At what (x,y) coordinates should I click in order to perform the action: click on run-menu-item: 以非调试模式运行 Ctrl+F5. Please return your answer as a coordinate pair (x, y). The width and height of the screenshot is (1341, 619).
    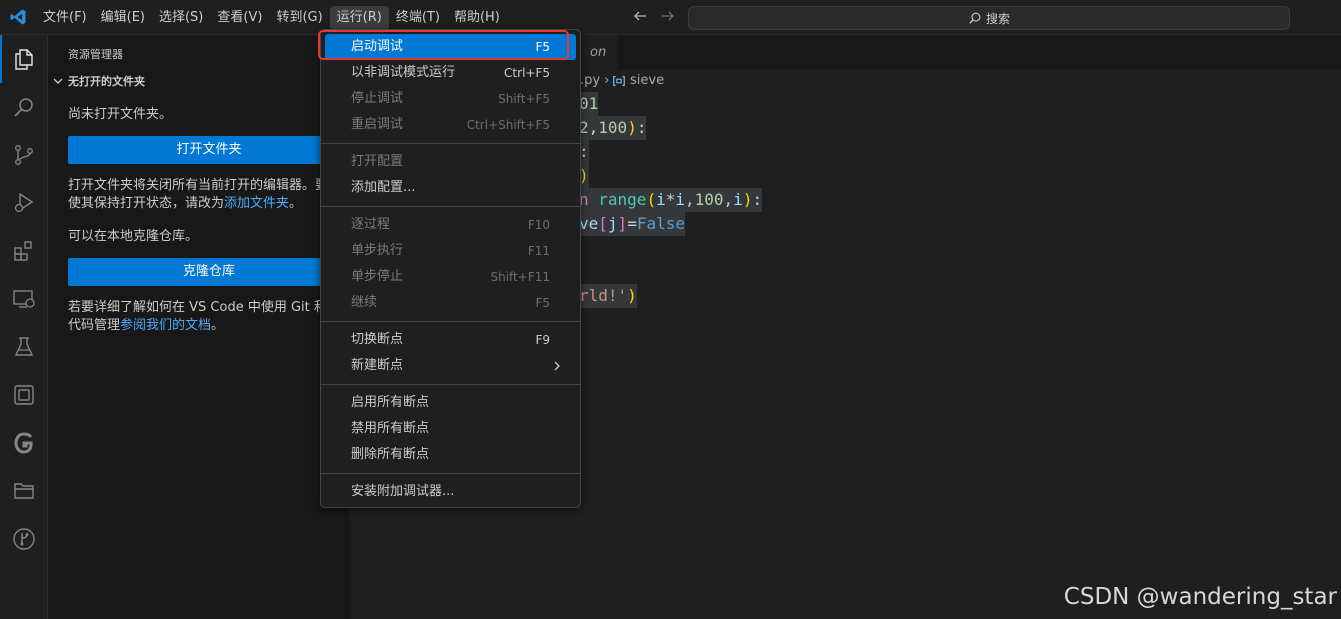
    Looking at the image, I should click on (450, 73).